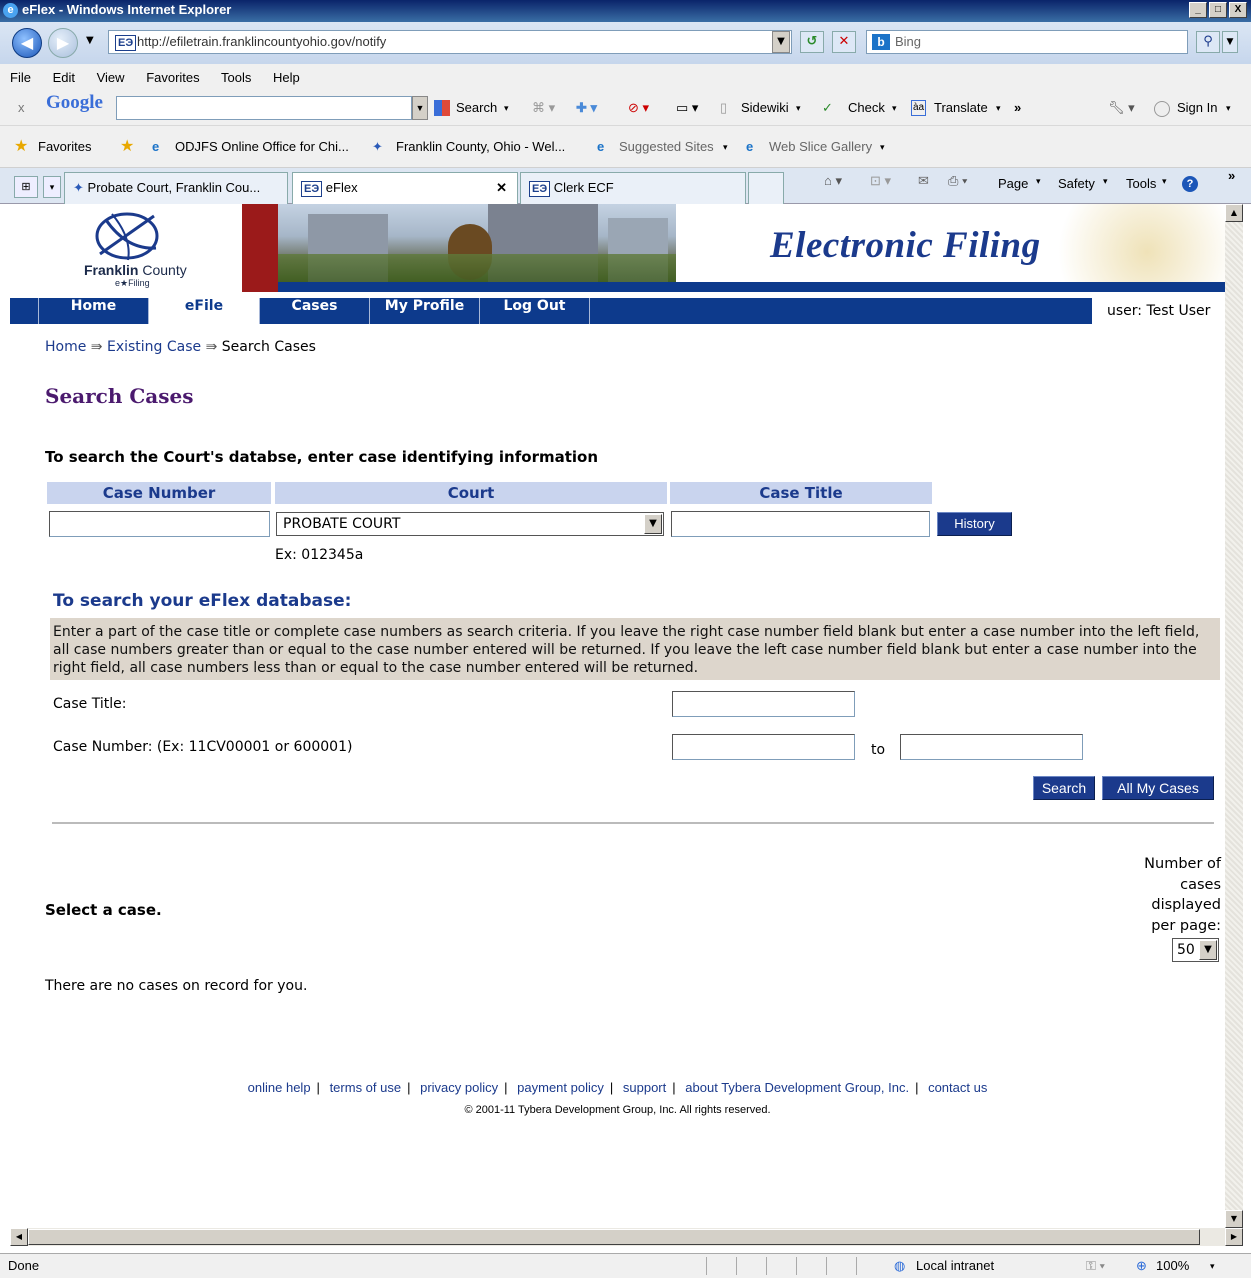 The height and width of the screenshot is (1278, 1251). I want to click on footer-support: support, so click(644, 1087).